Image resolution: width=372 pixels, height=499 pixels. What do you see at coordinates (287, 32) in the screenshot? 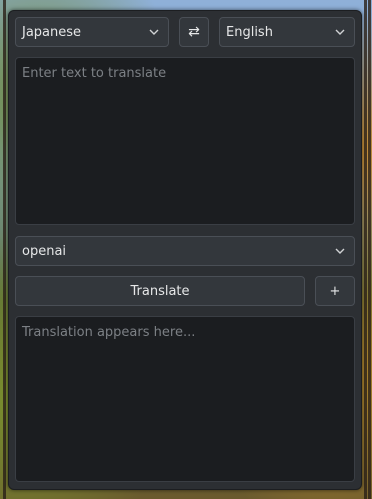
I see `target-language-select: English` at bounding box center [287, 32].